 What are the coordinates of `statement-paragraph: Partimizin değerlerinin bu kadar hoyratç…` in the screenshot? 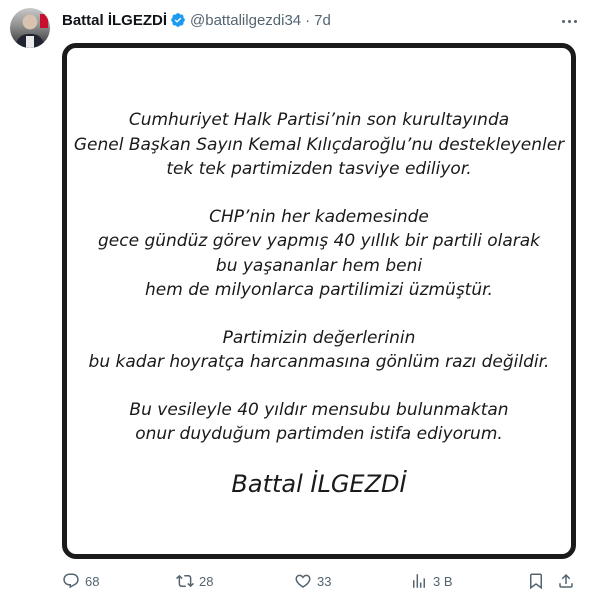 It's located at (319, 350).